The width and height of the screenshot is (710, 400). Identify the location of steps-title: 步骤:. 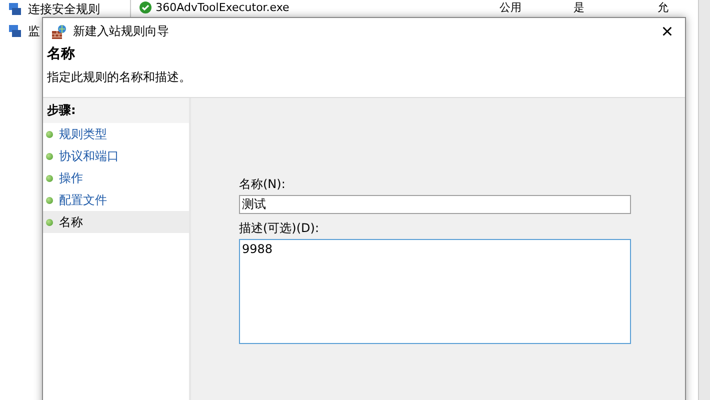
(116, 110).